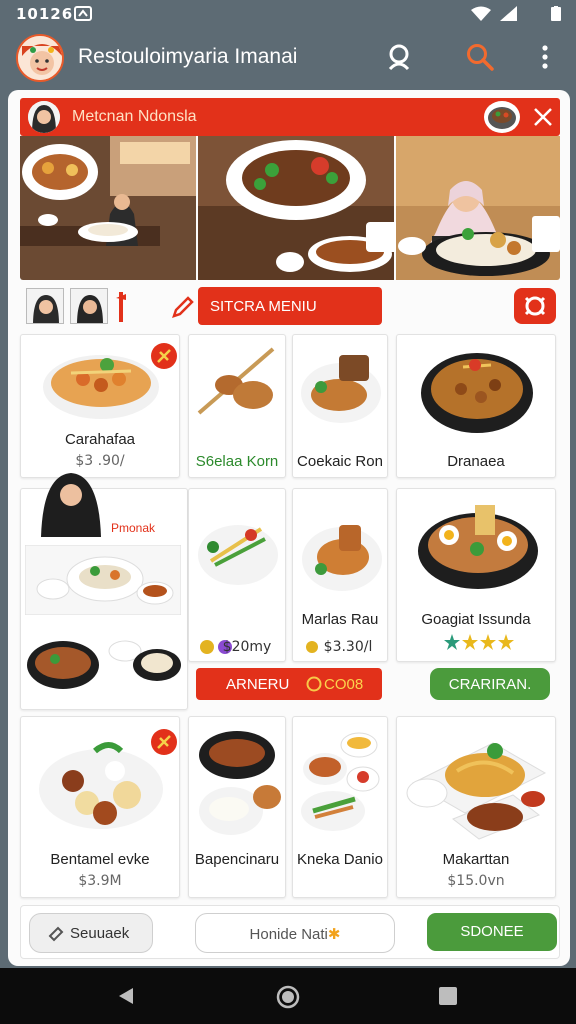 The height and width of the screenshot is (1024, 576). I want to click on system-menu-button: SITCRA MENIU, so click(290, 306).